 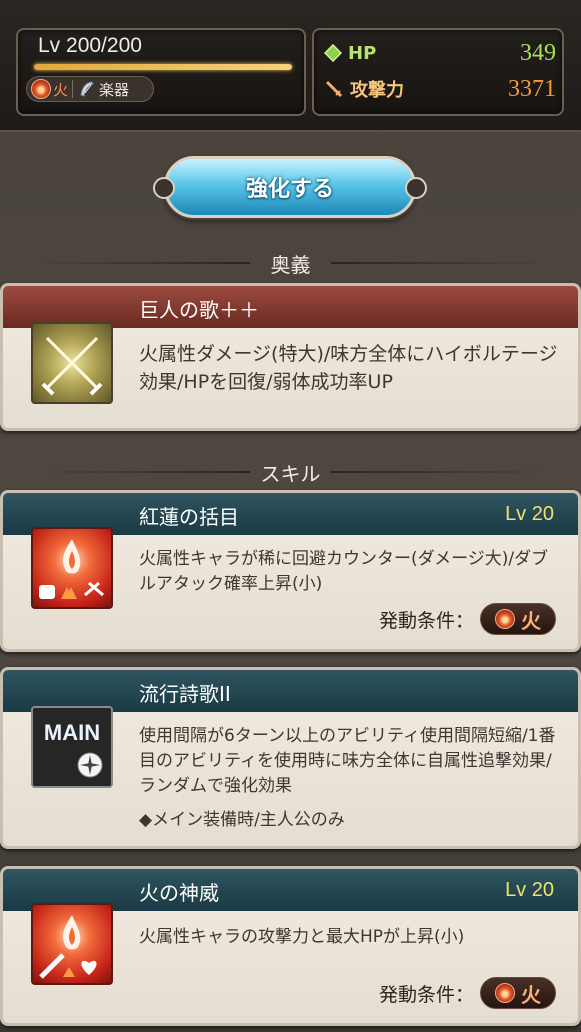 I want to click on ougi-section-title: 奥義, so click(x=290, y=263).